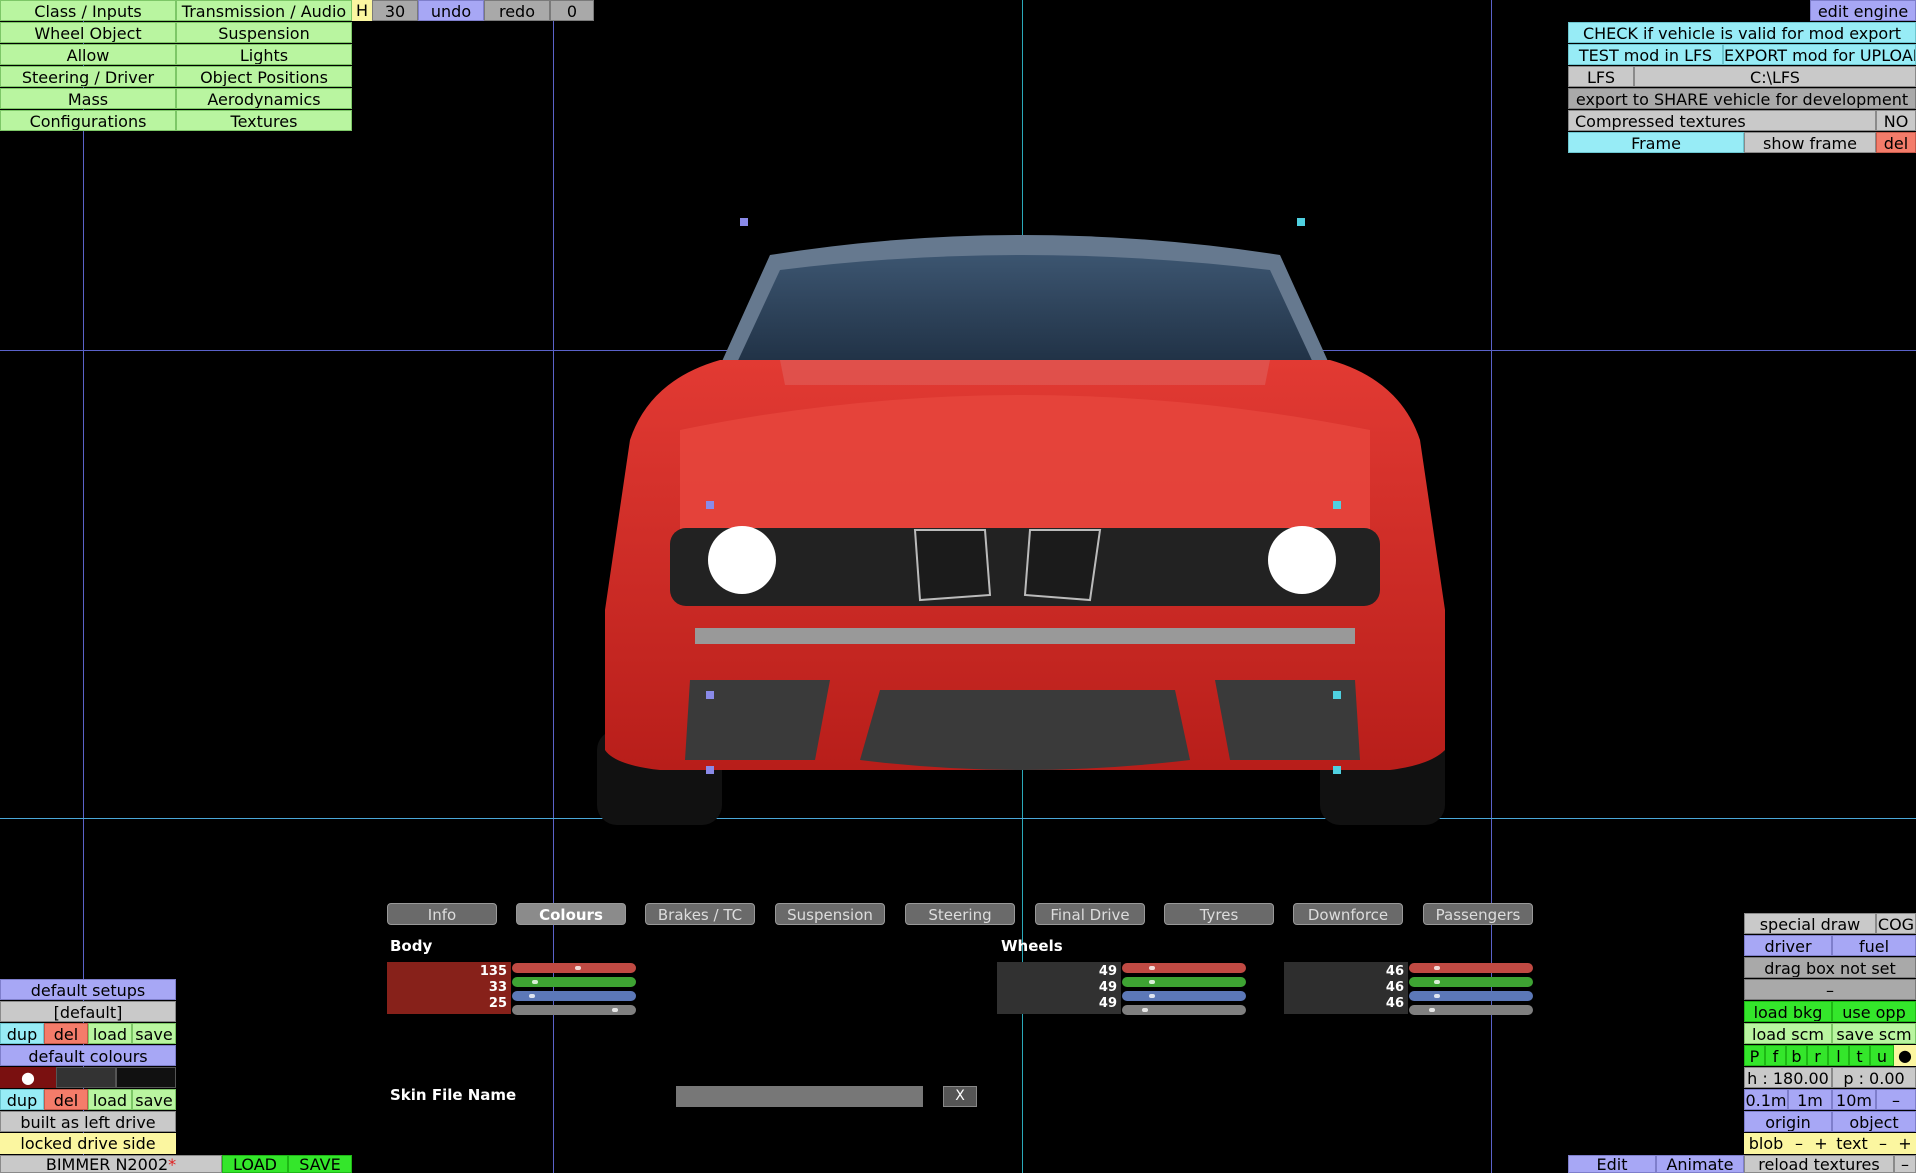  What do you see at coordinates (255, 1164) in the screenshot?
I see `vehicle-load-button: LOAD` at bounding box center [255, 1164].